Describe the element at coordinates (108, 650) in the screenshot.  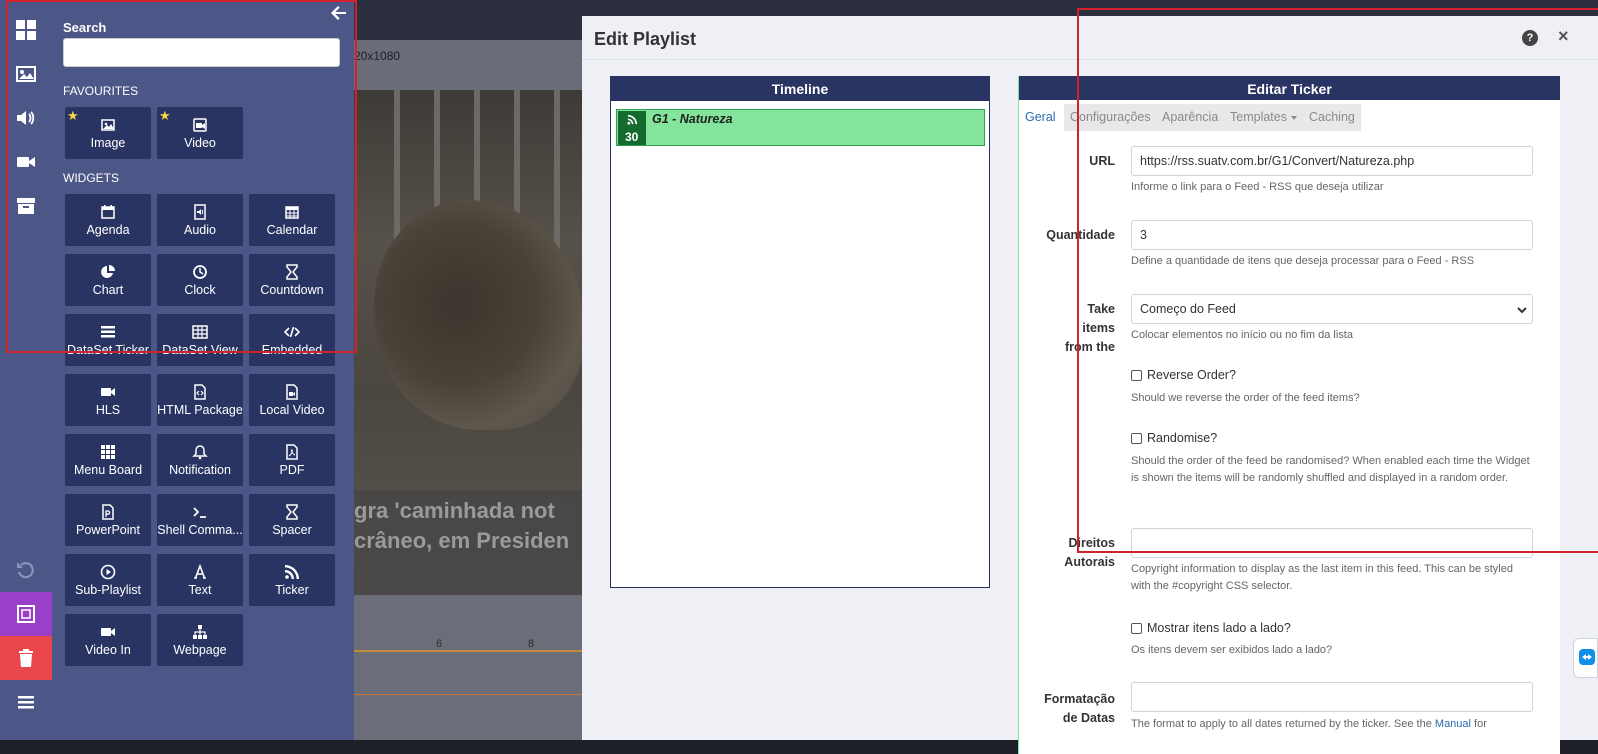
I see `widget-tile-label: Video In` at that location.